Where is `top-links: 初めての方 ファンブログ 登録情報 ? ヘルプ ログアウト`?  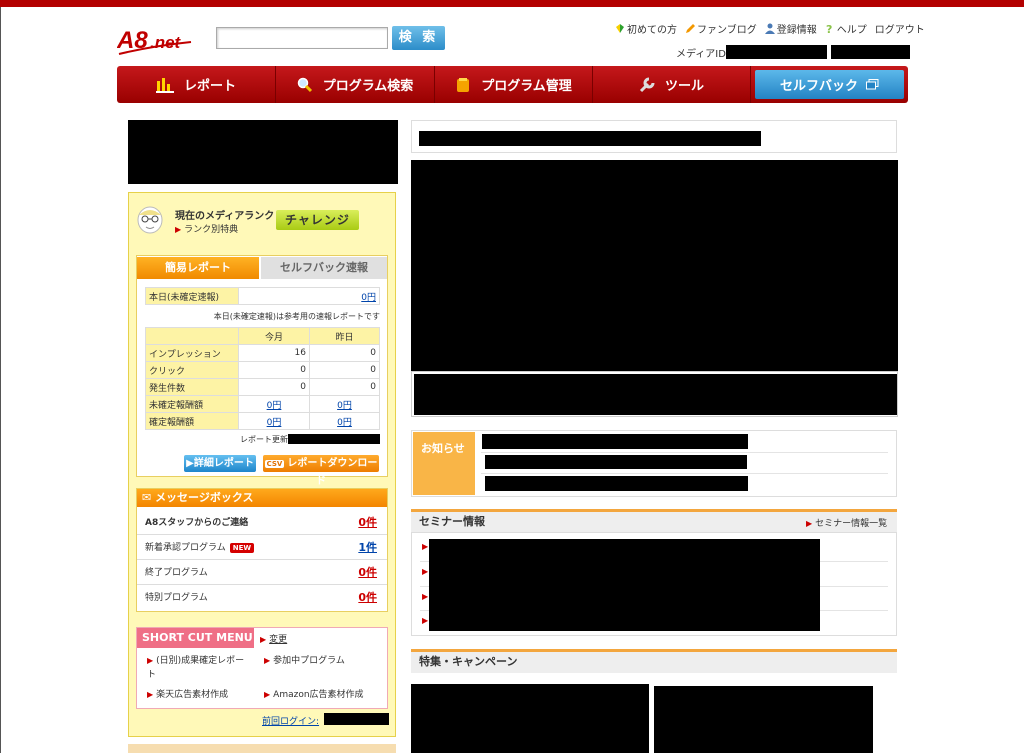 top-links: 初めての方 ファンブログ 登録情報 ? ヘルプ ログアウト is located at coordinates (770, 28).